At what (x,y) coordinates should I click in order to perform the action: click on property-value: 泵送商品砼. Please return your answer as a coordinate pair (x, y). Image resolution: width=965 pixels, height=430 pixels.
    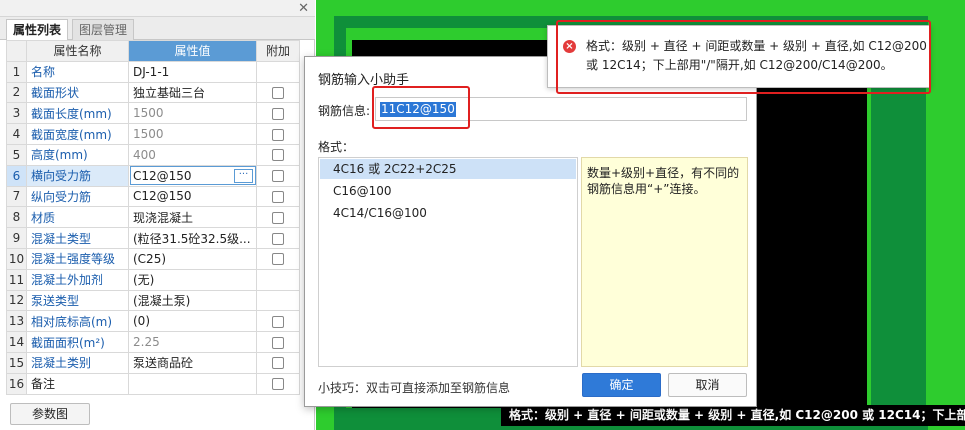
    Looking at the image, I should click on (192, 362).